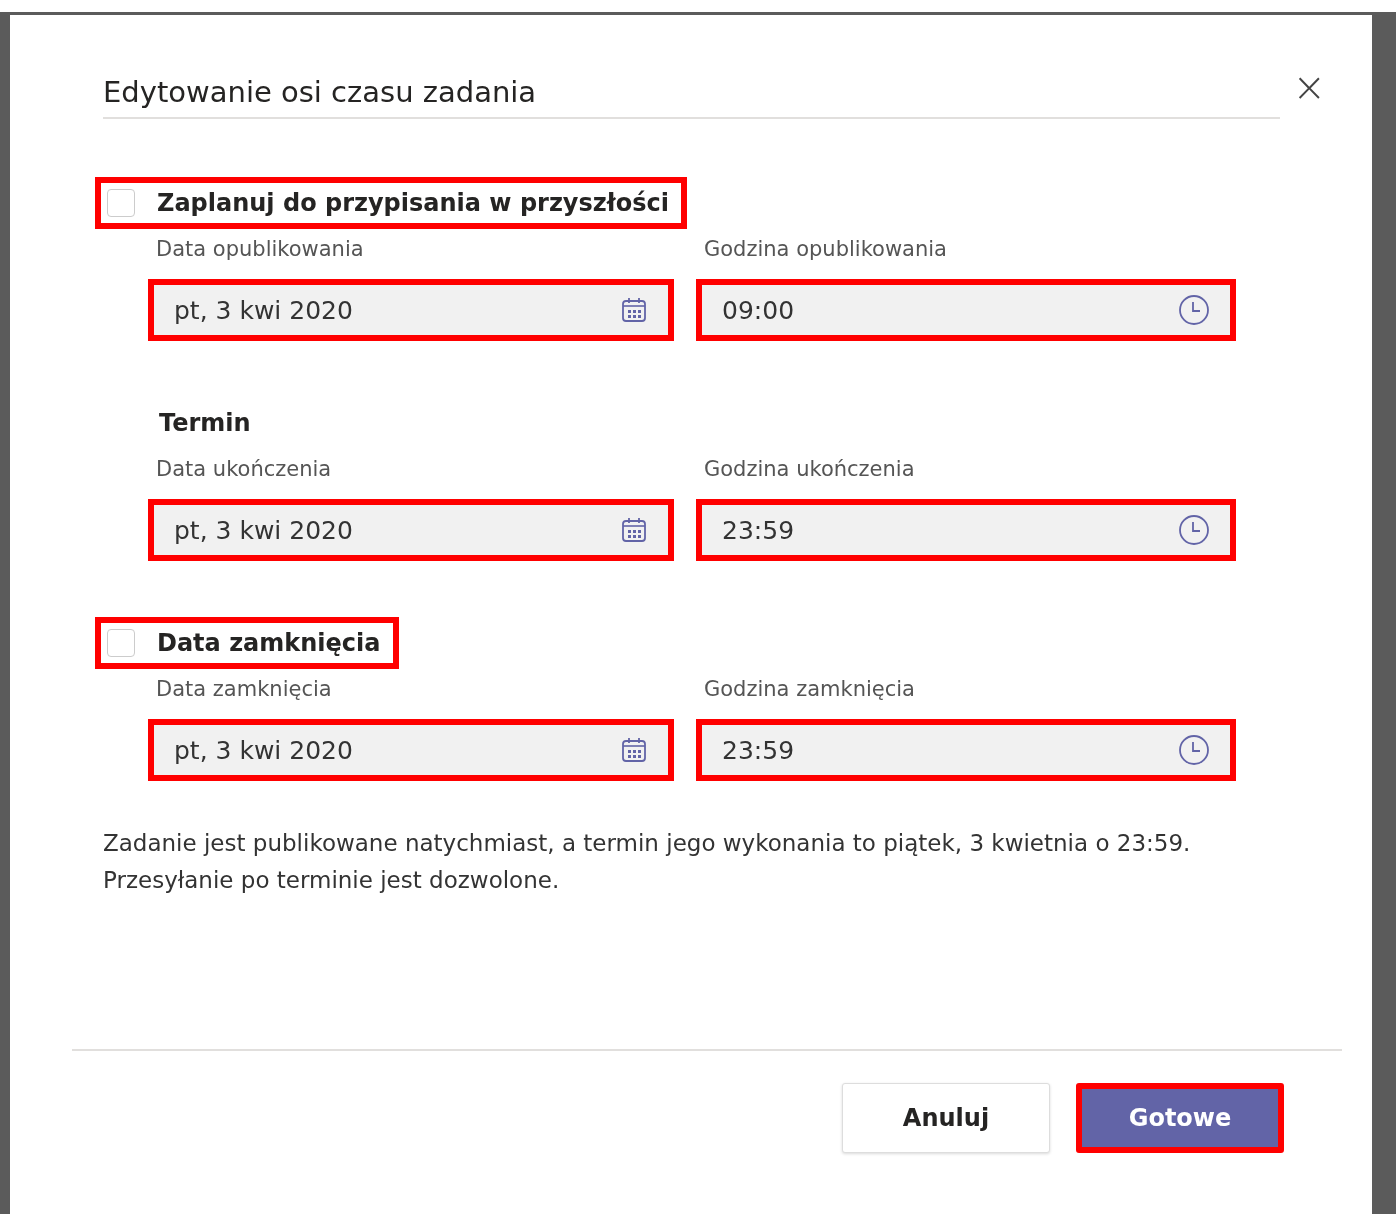 The image size is (1396, 1214). Describe the element at coordinates (647, 862) in the screenshot. I see `summary-text: Zadanie jest publikowane natychmiast, a termin jego wykonania to piątek, 3 kwietnia o 23:59. Przesyłanie po terminie jest dozwolone.` at that location.